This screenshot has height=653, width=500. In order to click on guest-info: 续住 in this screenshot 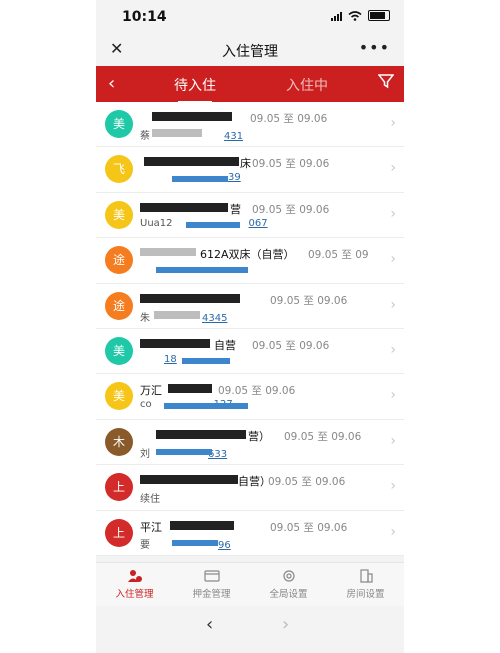, I will do `click(150, 500)`.